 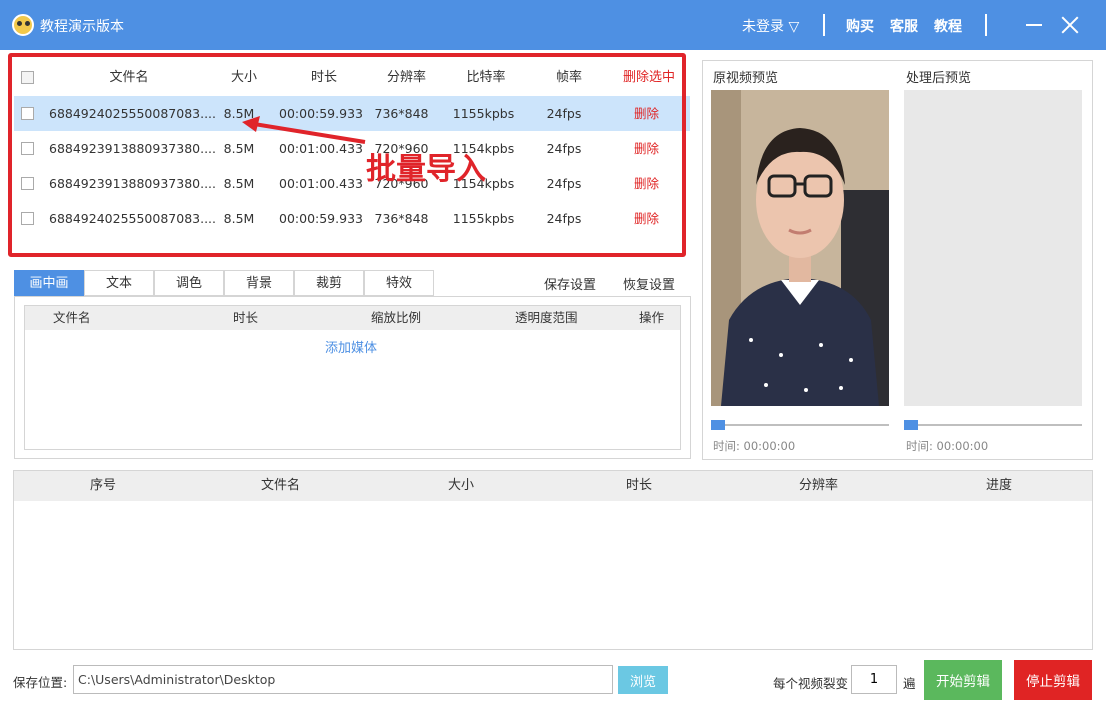 I want to click on app-title: 教程演示版本, so click(x=82, y=27).